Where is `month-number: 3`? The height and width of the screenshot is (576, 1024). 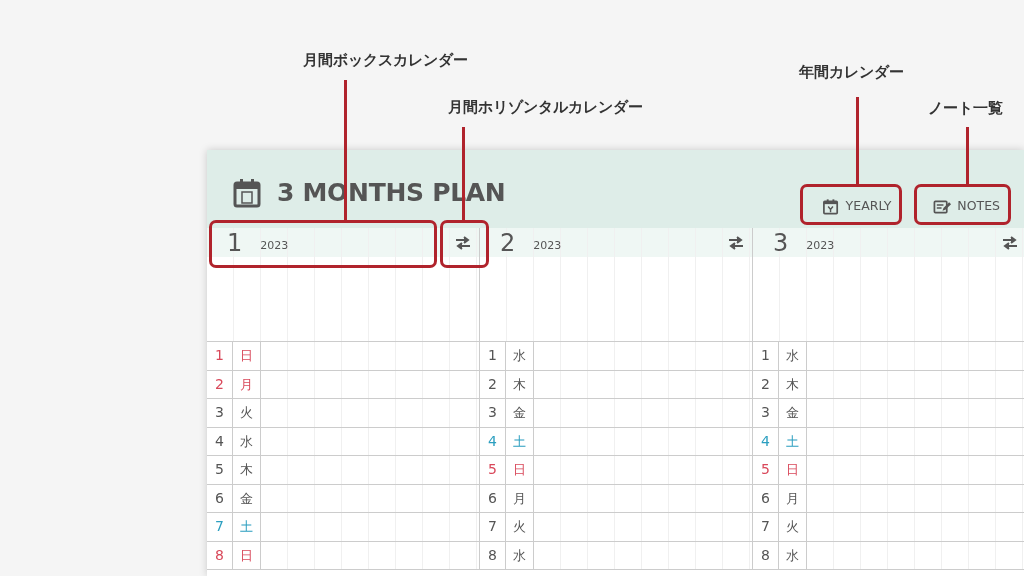
month-number: 3 is located at coordinates (781, 242).